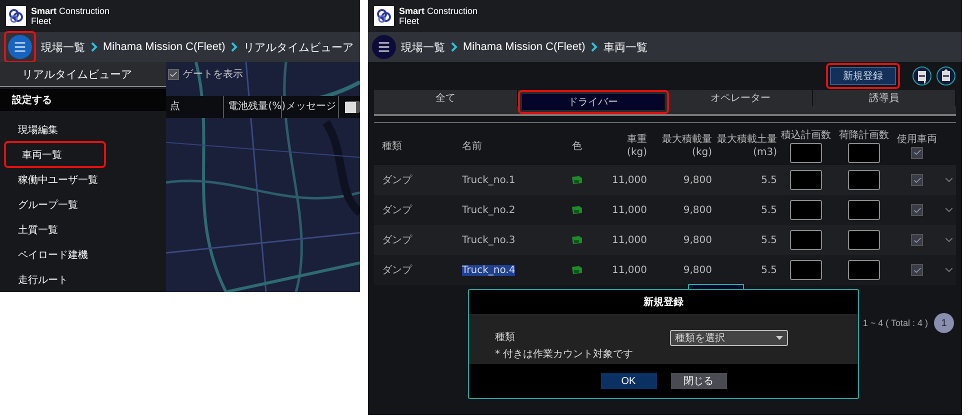  What do you see at coordinates (577, 146) in the screenshot?
I see `column-header: 色` at bounding box center [577, 146].